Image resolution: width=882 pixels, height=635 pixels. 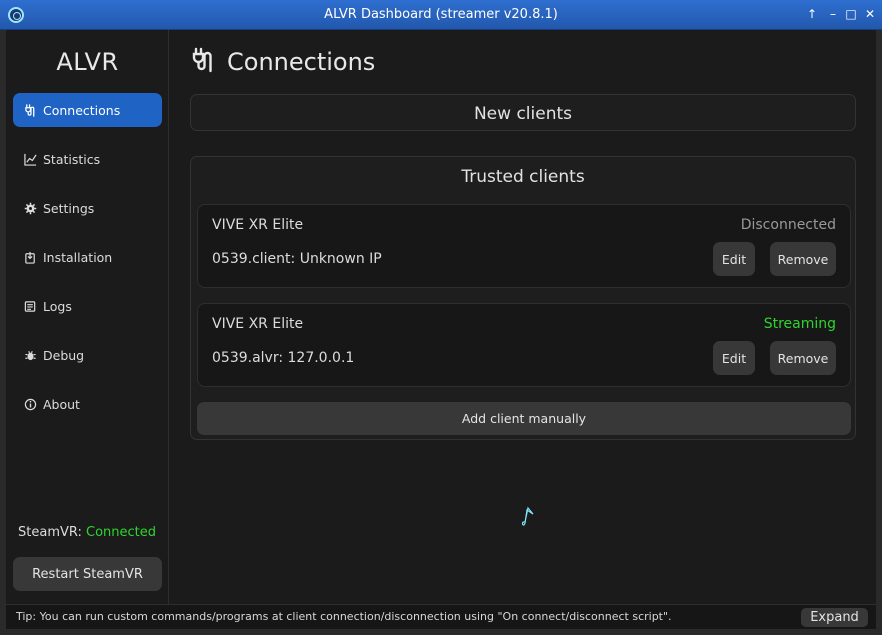 What do you see at coordinates (87, 306) in the screenshot?
I see `sidebar-item-logs: Logs` at bounding box center [87, 306].